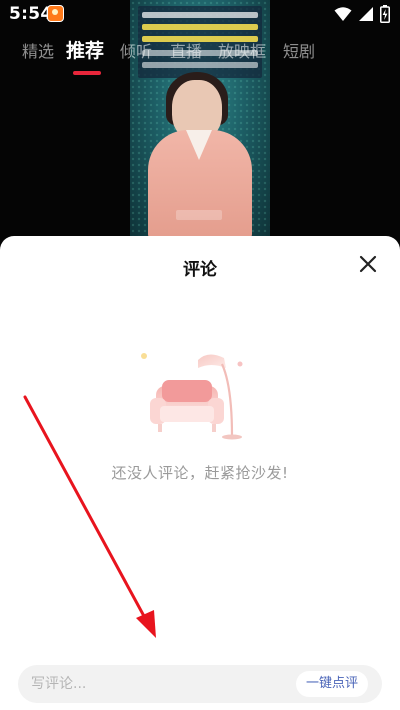 This screenshot has height=710, width=400. I want to click on close-button, so click(368, 264).